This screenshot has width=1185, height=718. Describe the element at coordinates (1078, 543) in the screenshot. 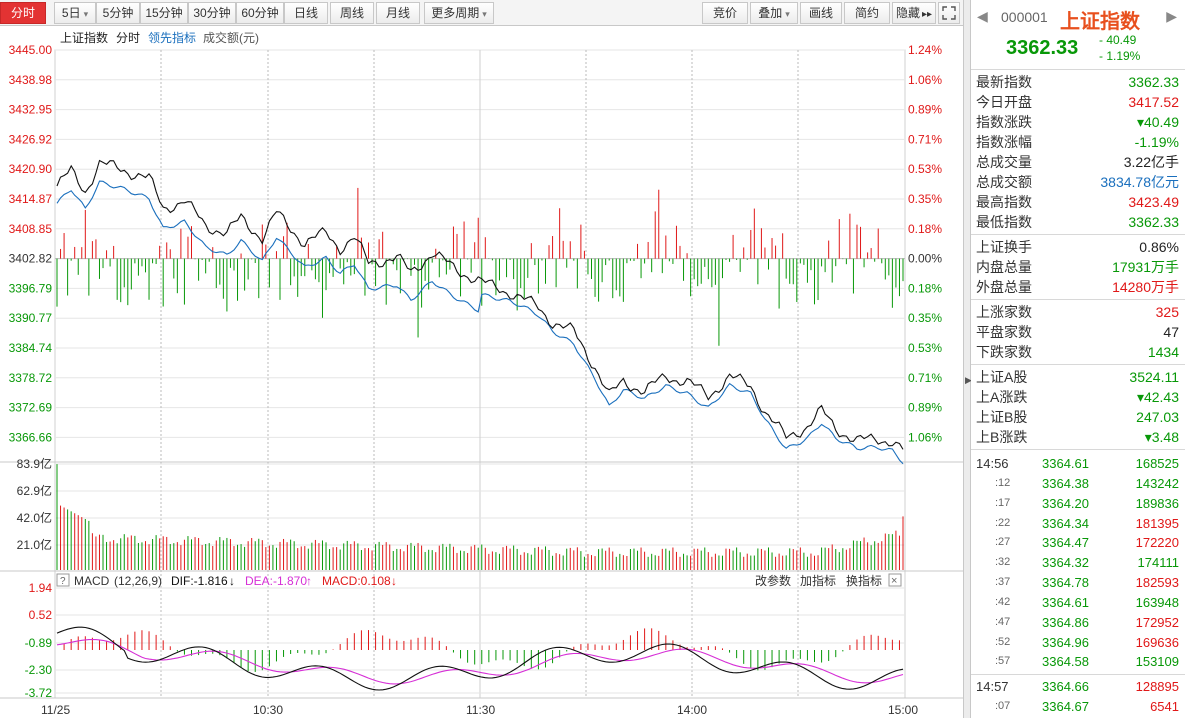

I see `tick-row: :27 3364.47 172220` at that location.